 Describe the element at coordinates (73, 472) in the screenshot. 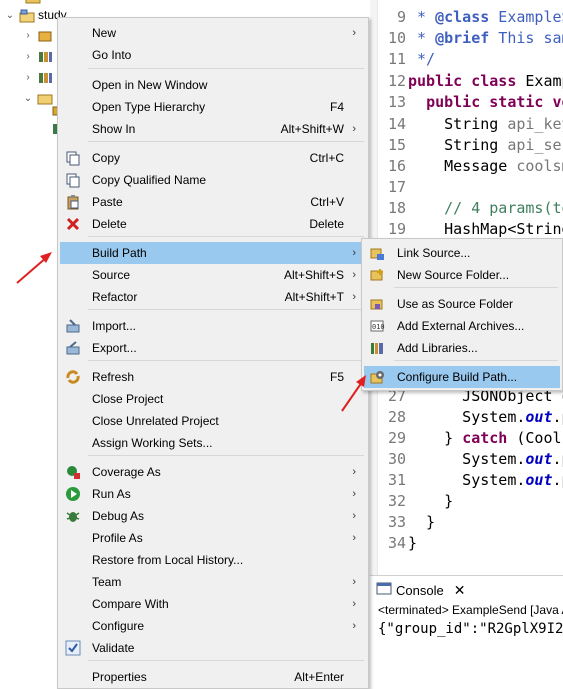

I see `coverage-icon` at that location.